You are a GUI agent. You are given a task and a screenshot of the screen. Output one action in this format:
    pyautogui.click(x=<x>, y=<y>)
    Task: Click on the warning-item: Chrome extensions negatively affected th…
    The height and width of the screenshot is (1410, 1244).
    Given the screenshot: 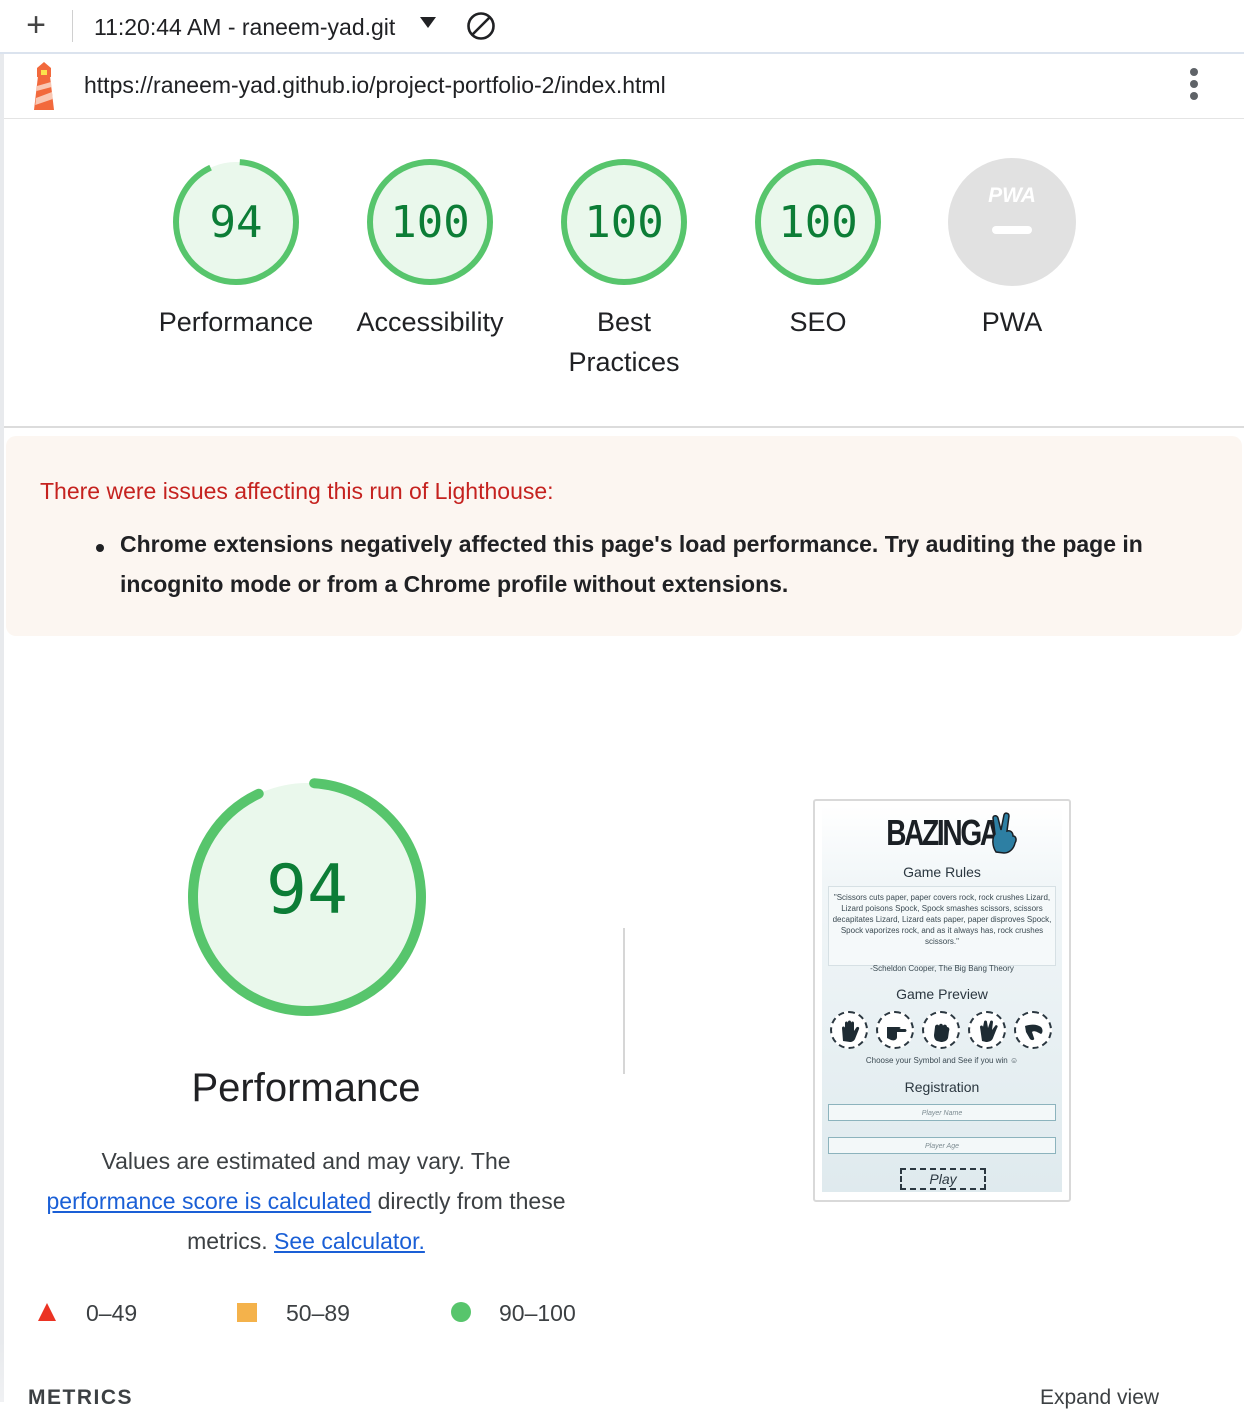 What is the action you would take?
    pyautogui.click(x=631, y=564)
    